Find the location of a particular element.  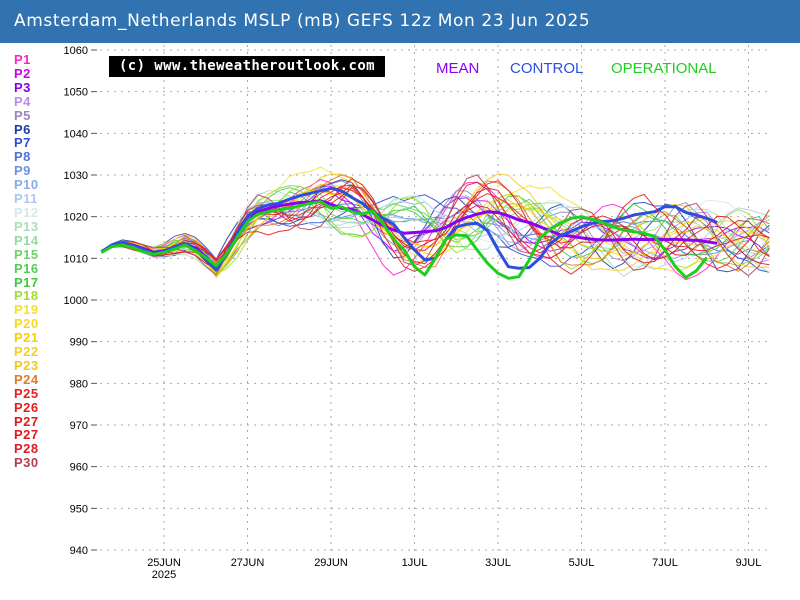

member-label-11: P11 is located at coordinates (26, 199).